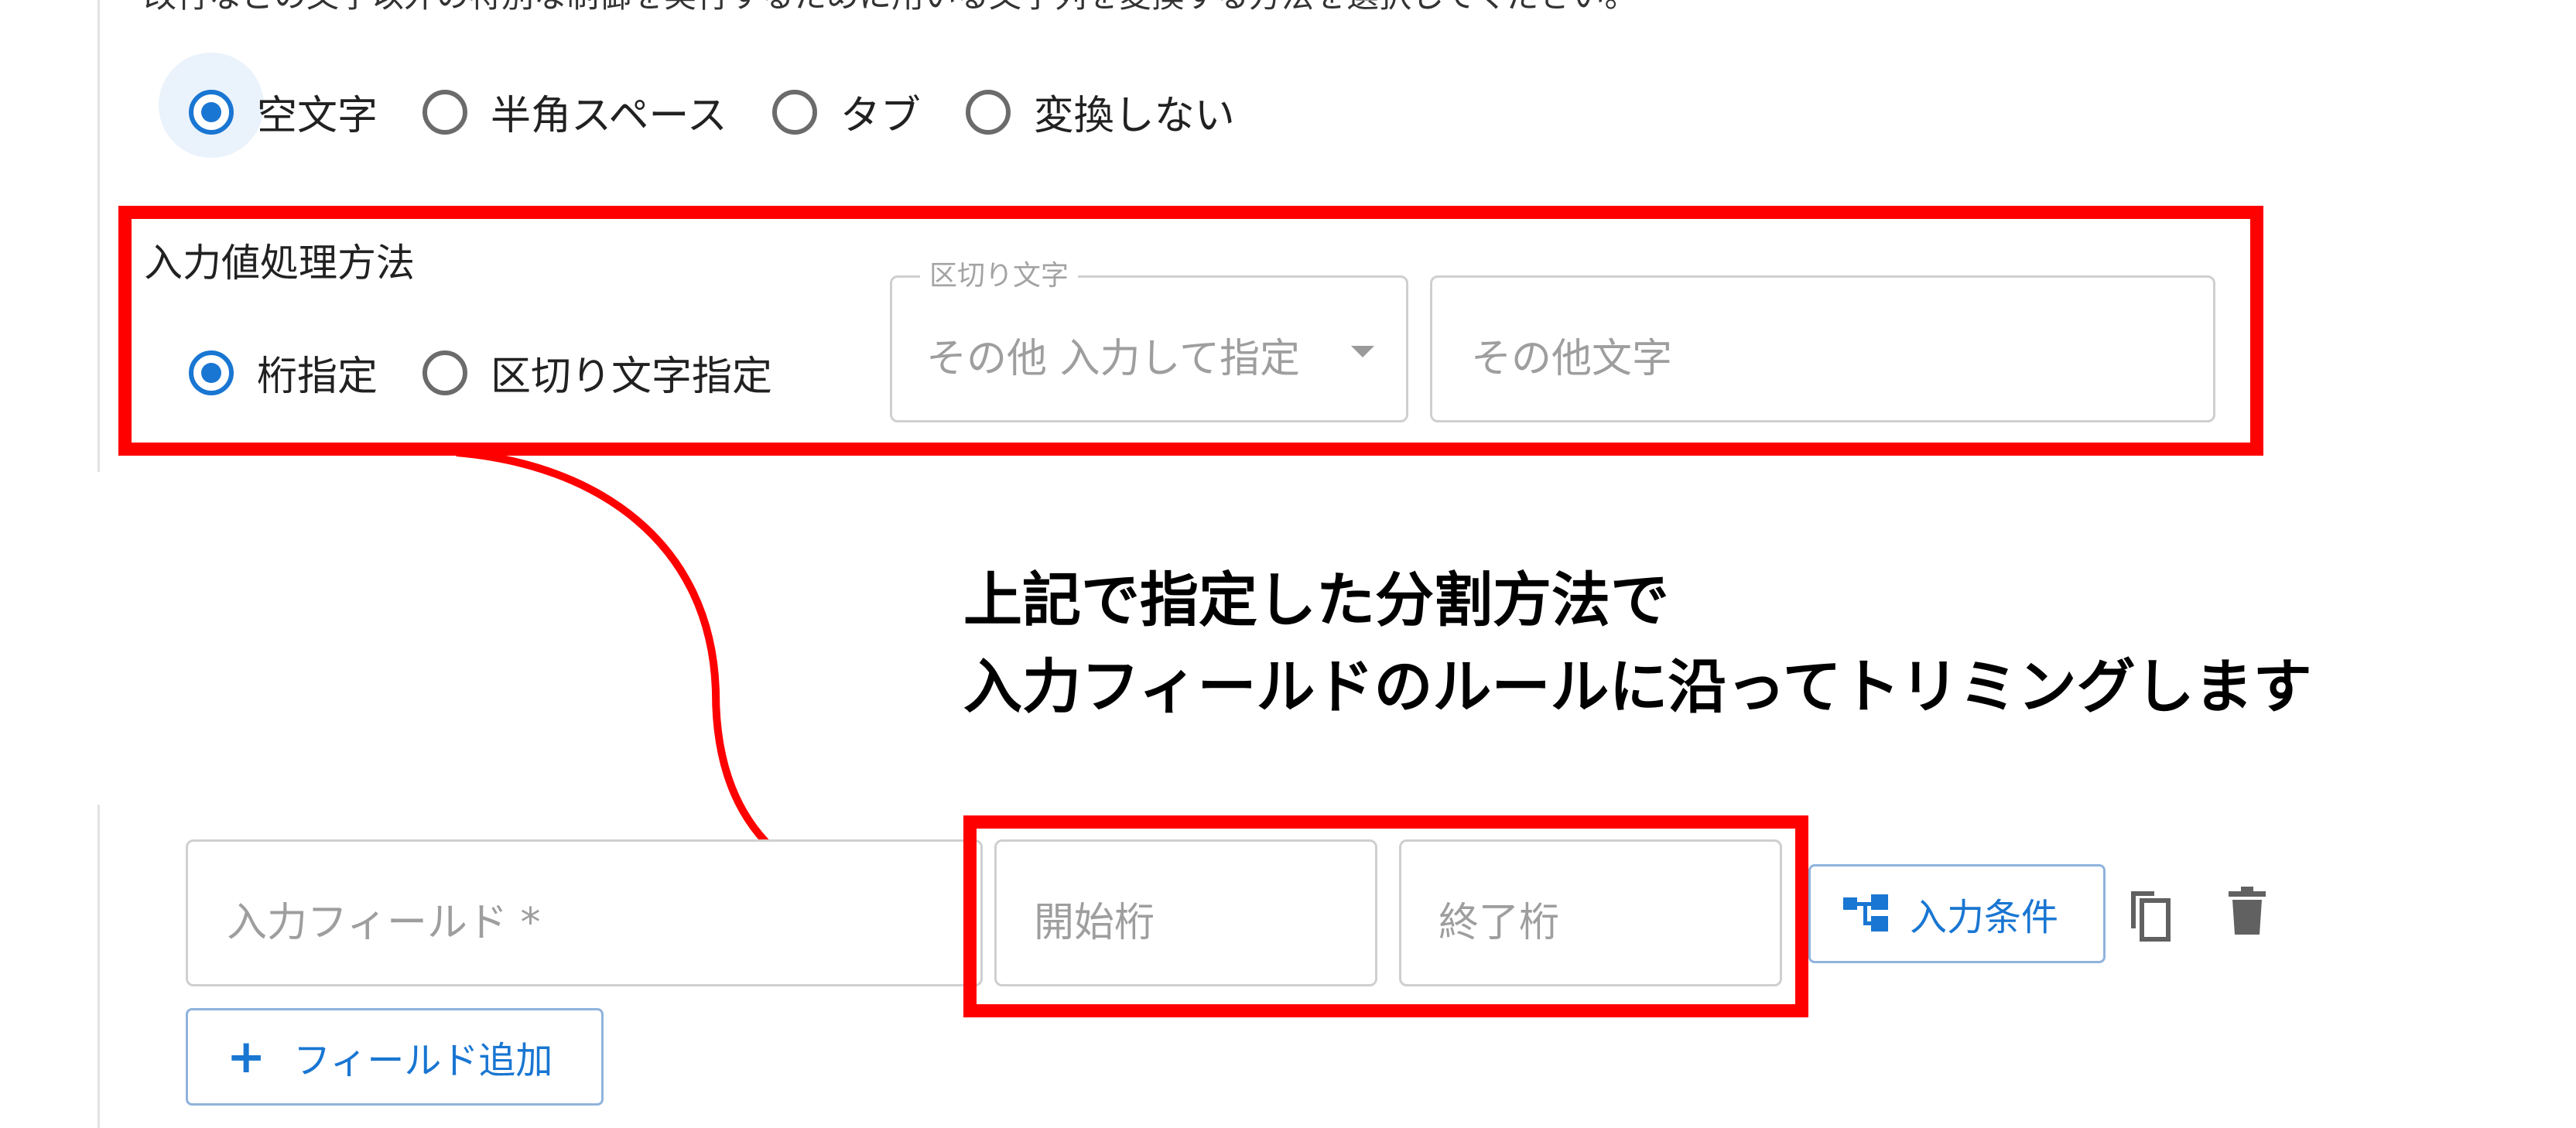  Describe the element at coordinates (609, 116) in the screenshot. I see `radio-label: 半角スペース` at that location.